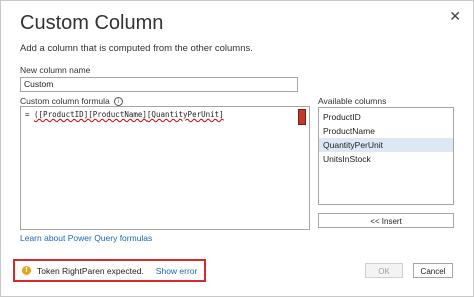 The height and width of the screenshot is (297, 474). Describe the element at coordinates (86, 238) in the screenshot. I see `learn-formulas-link: Learn about Power Query formulas` at that location.